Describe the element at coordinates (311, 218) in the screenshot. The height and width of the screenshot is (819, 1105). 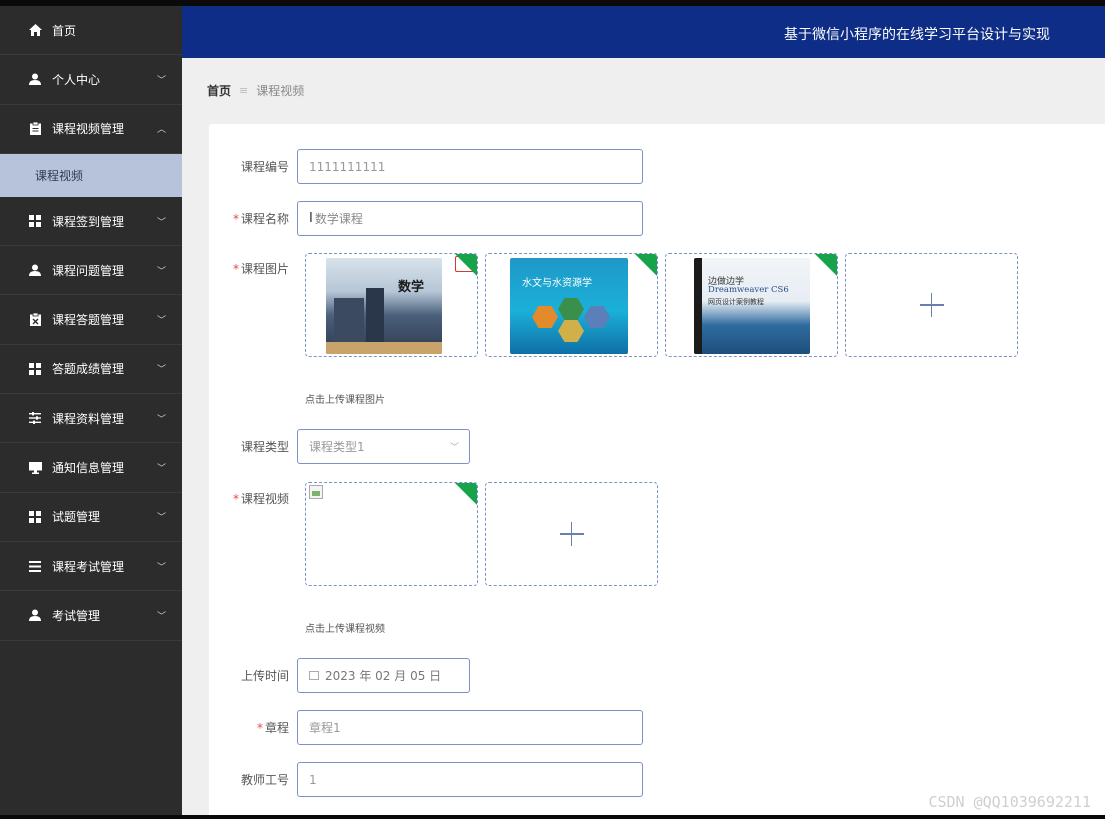
I see `text-cursor-icon: Ⅰ` at that location.